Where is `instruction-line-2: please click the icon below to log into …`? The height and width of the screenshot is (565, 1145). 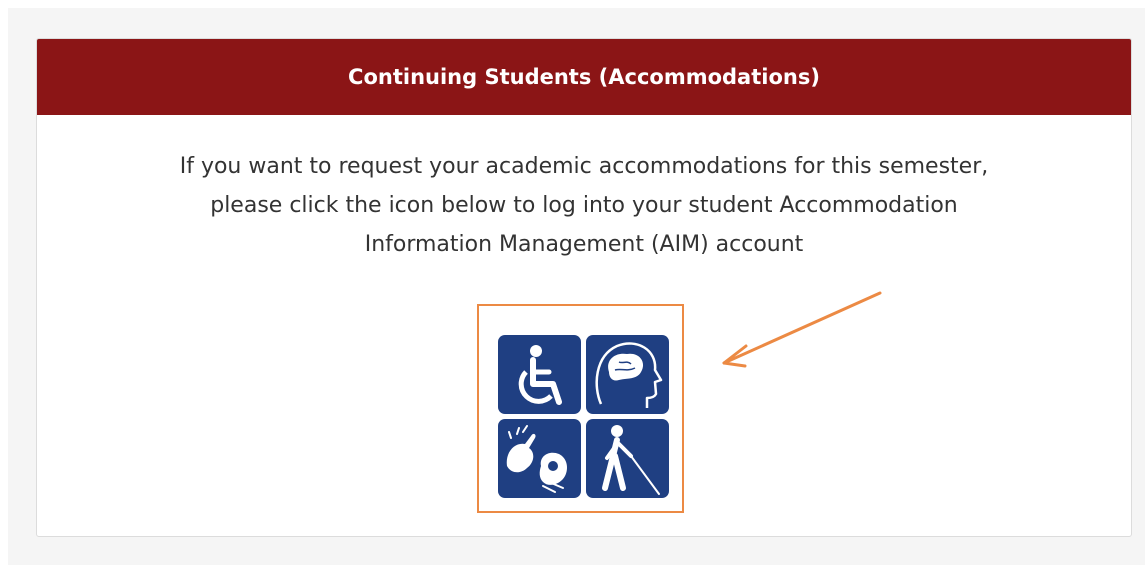
instruction-line-2: please click the icon below to log into … is located at coordinates (584, 205).